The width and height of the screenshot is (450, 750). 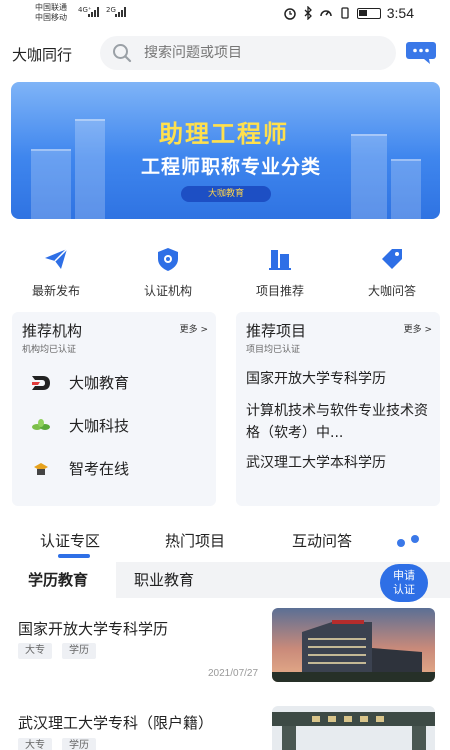 I want to click on carrier-1: 中国联通, so click(x=51, y=7).